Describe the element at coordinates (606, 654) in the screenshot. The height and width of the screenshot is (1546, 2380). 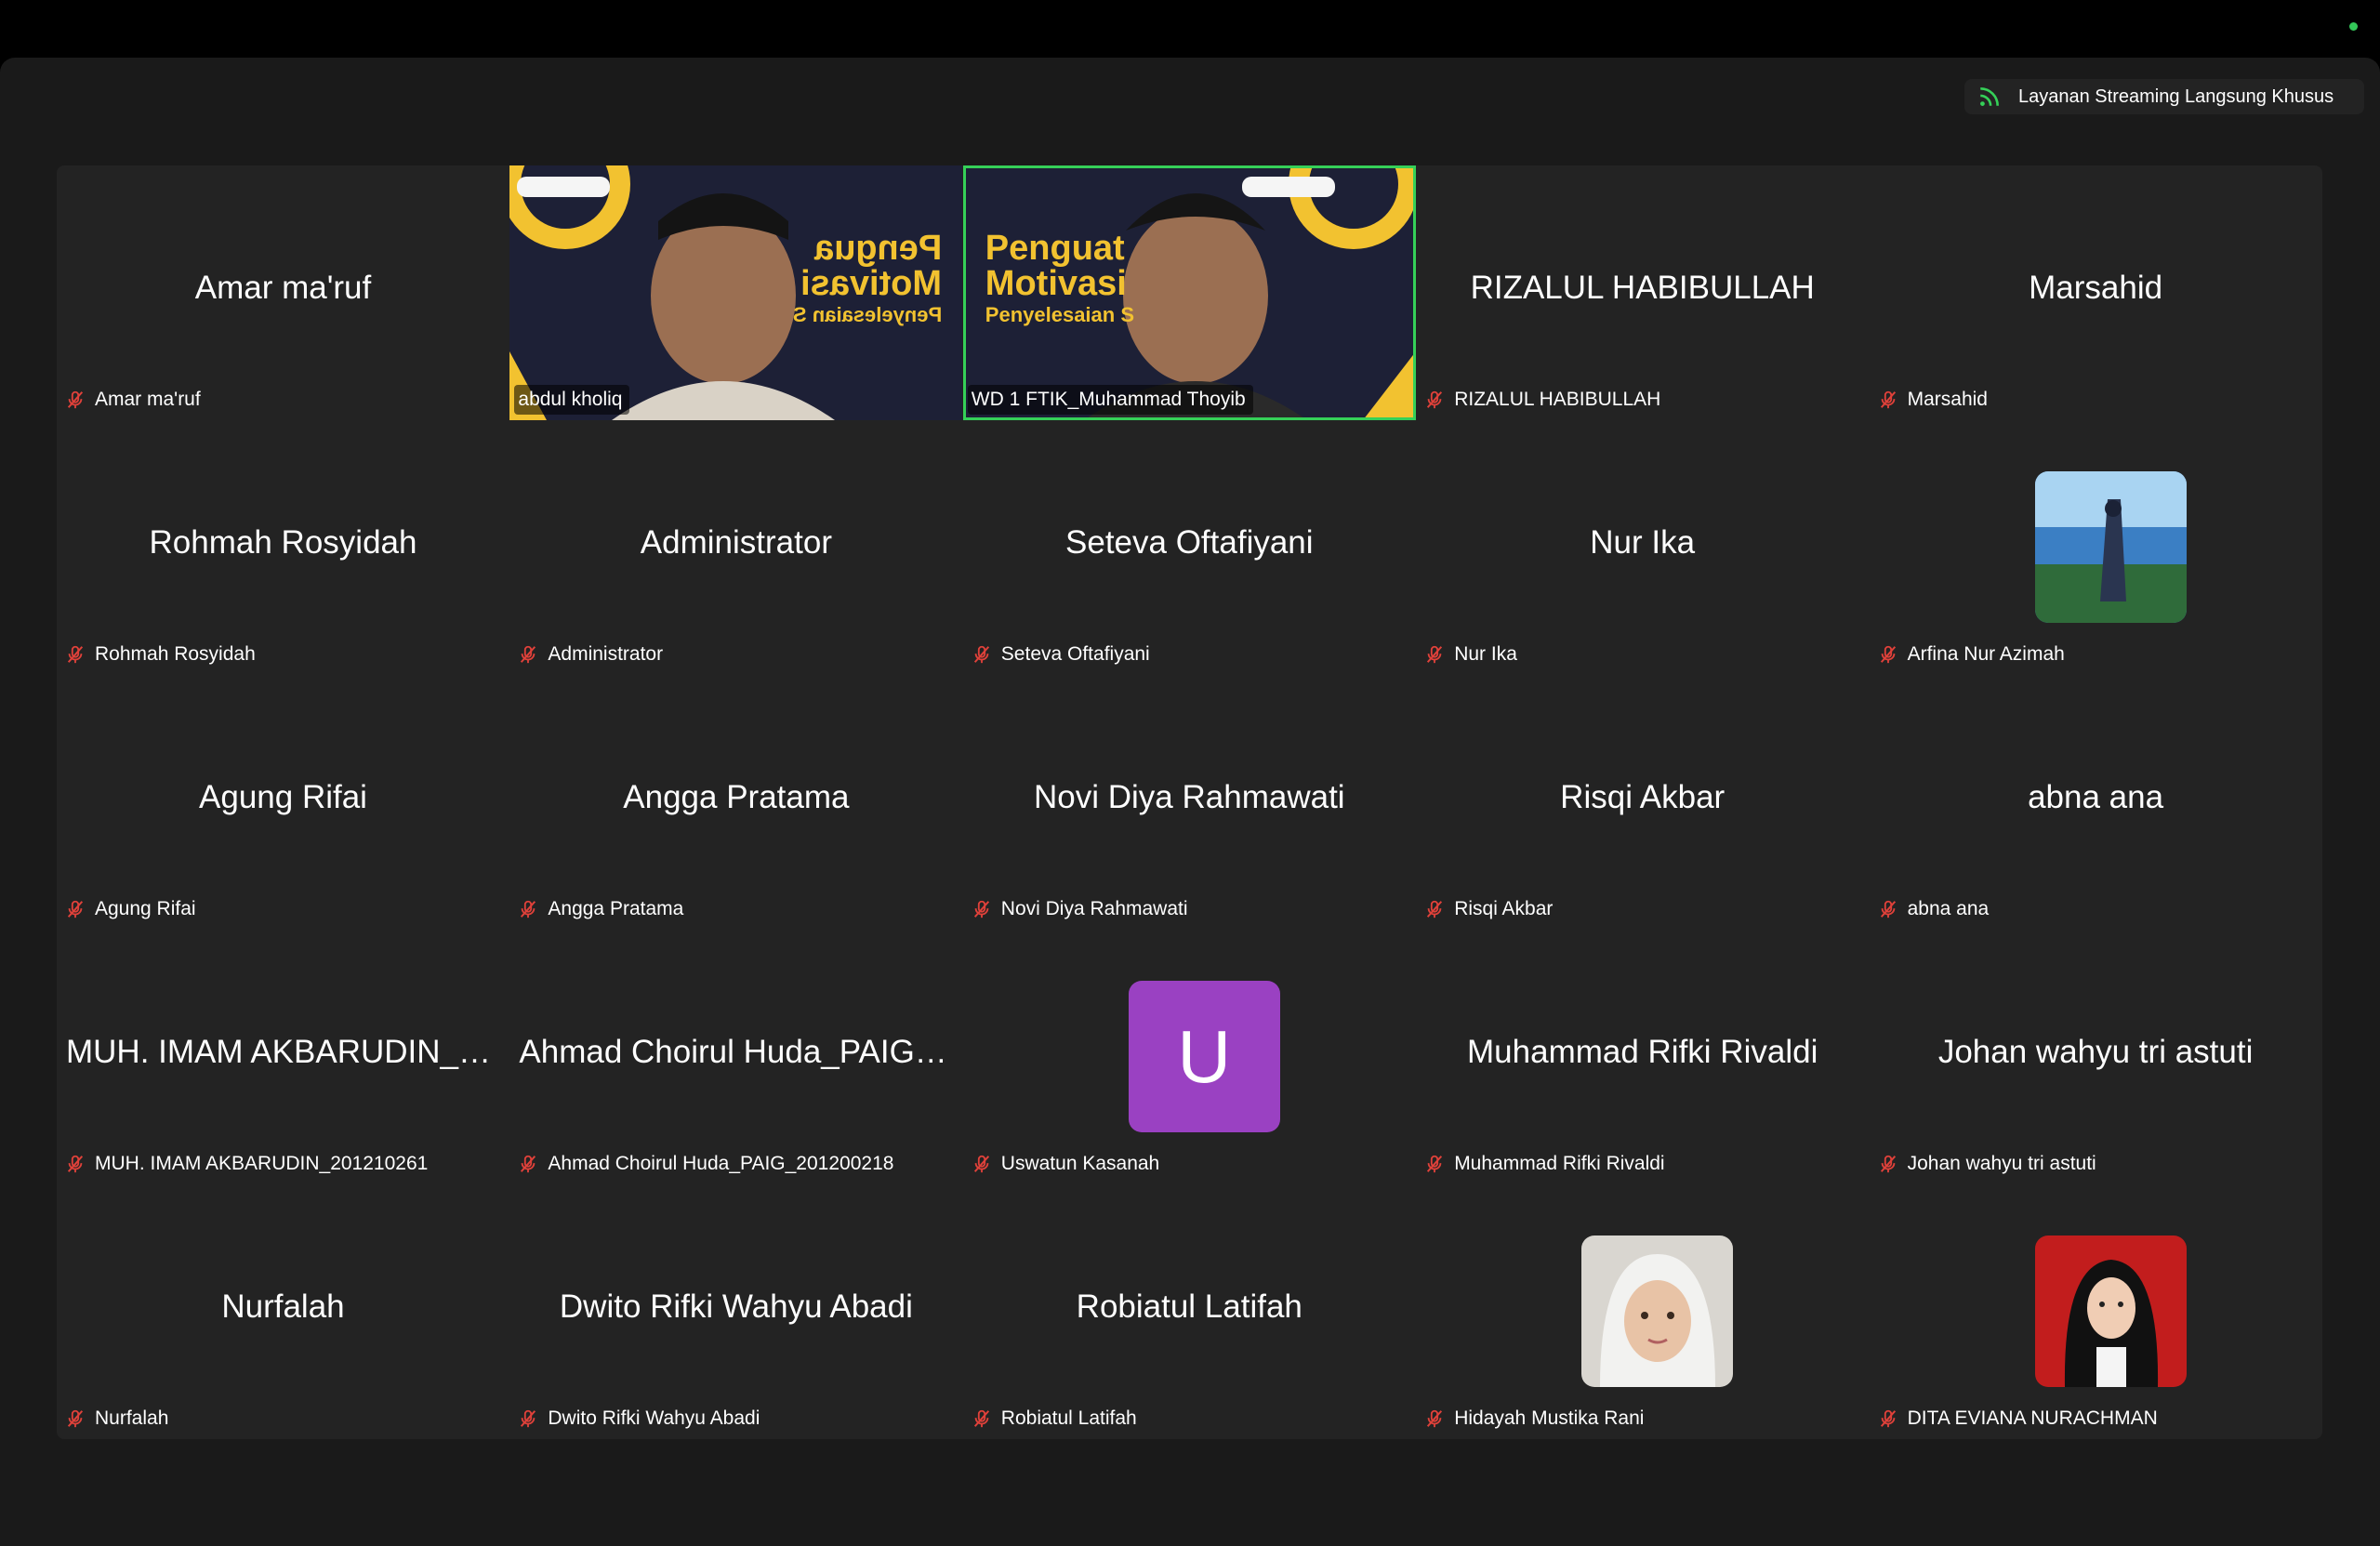
I see `participant-name: Administrator` at that location.